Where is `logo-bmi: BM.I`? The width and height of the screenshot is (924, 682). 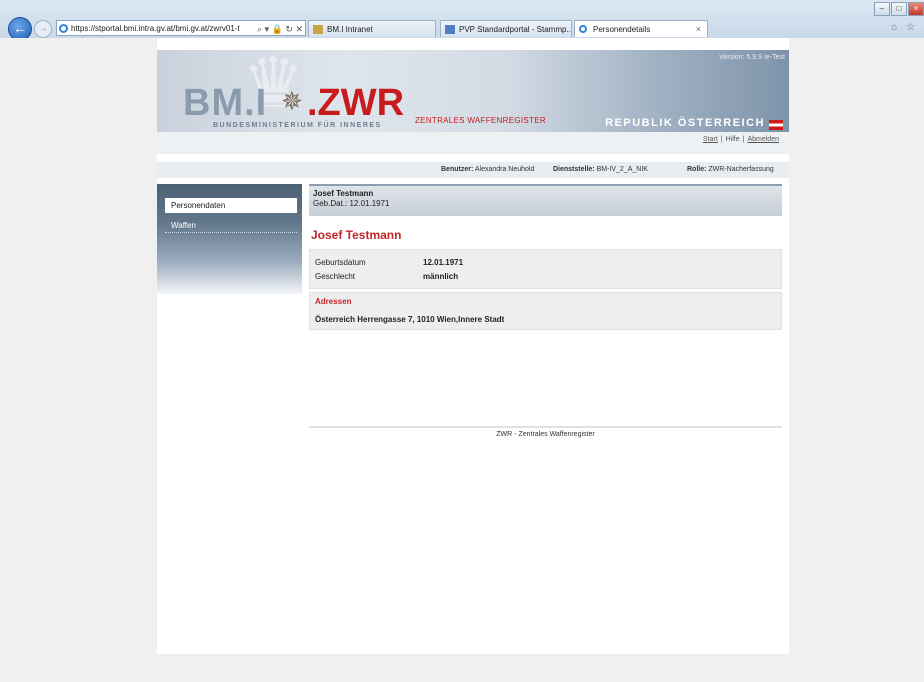 logo-bmi: BM.I is located at coordinates (225, 103).